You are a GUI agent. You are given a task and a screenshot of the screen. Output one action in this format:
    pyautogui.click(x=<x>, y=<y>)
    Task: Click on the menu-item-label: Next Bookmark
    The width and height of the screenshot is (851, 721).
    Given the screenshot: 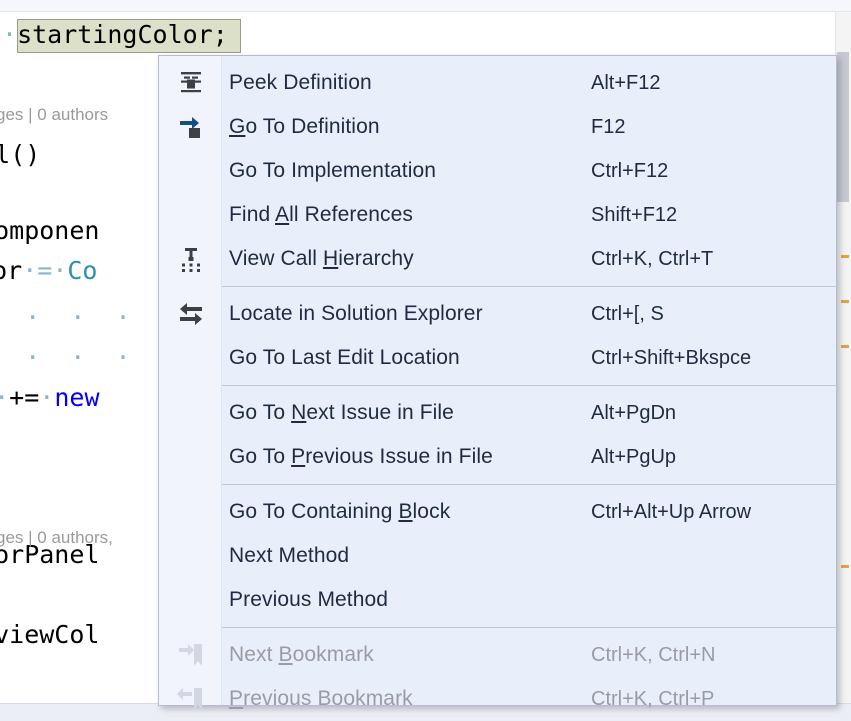 What is the action you would take?
    pyautogui.click(x=301, y=654)
    